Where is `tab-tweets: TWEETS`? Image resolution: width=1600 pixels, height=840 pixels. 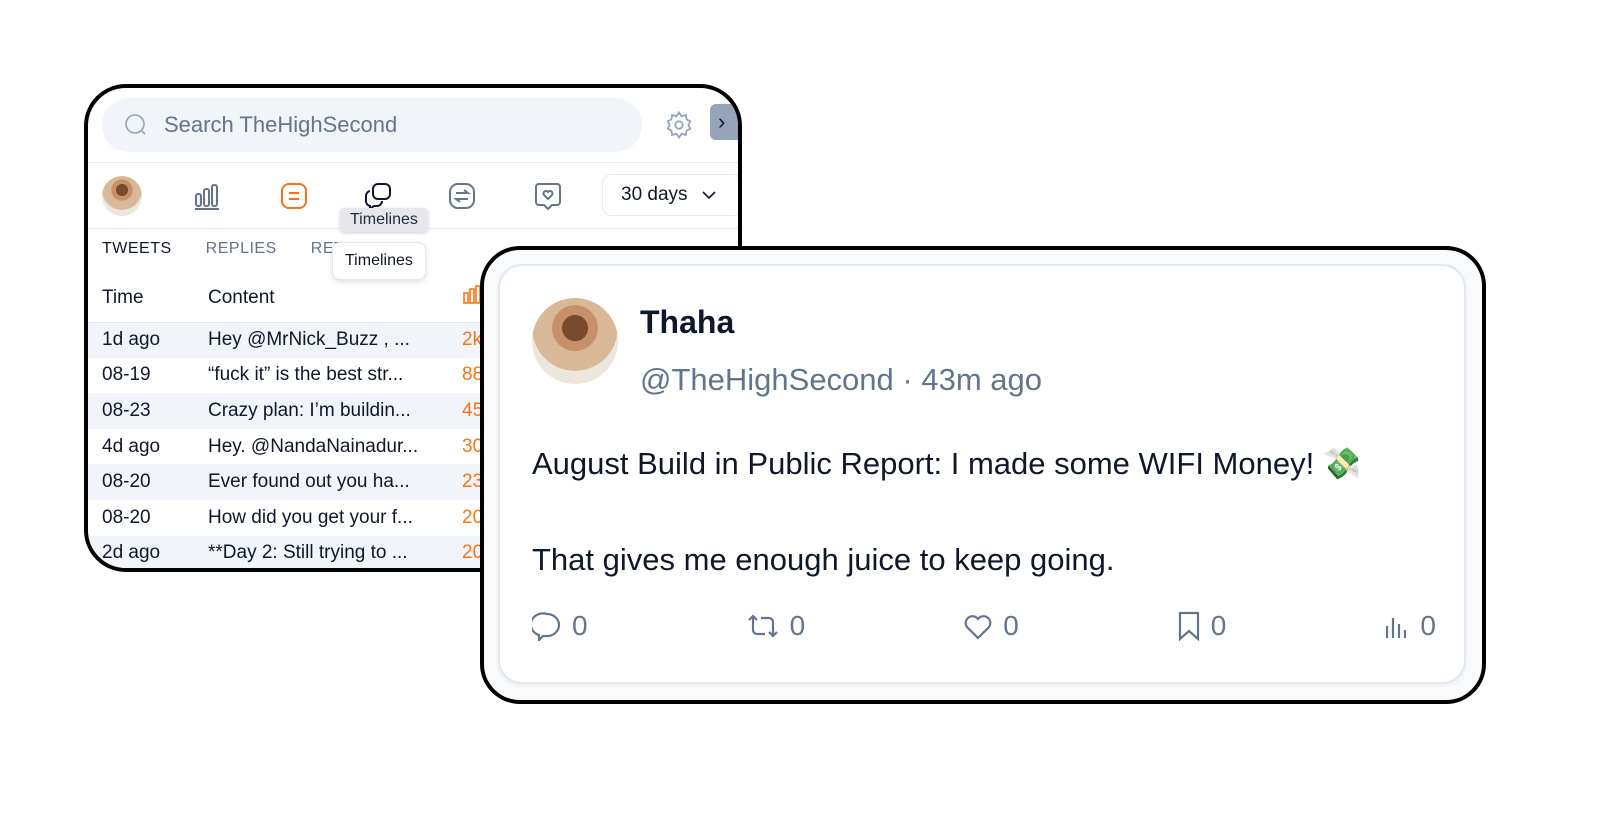
tab-tweets: TWEETS is located at coordinates (137, 249).